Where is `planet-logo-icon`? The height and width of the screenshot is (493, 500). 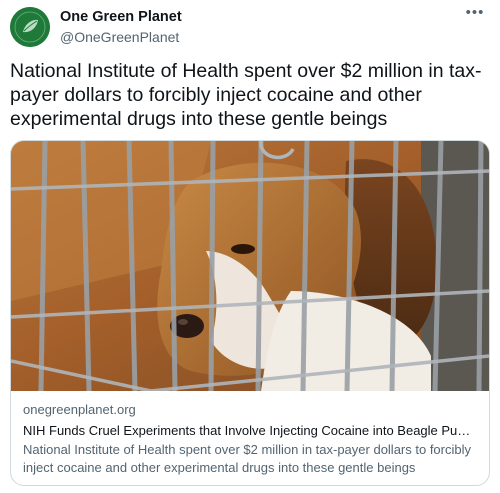
planet-logo-icon is located at coordinates (30, 27).